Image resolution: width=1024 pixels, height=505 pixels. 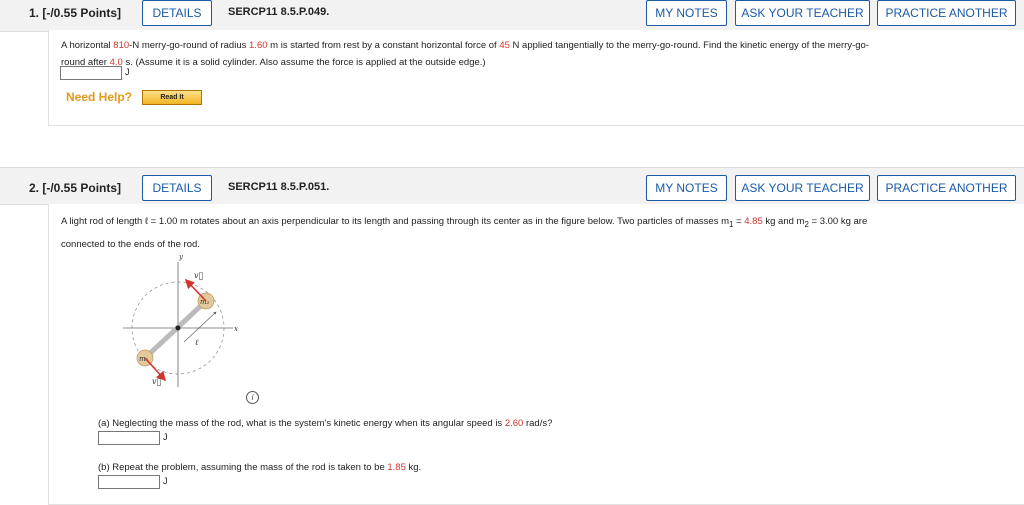 I want to click on m1-label: m₁, so click(x=144, y=359).